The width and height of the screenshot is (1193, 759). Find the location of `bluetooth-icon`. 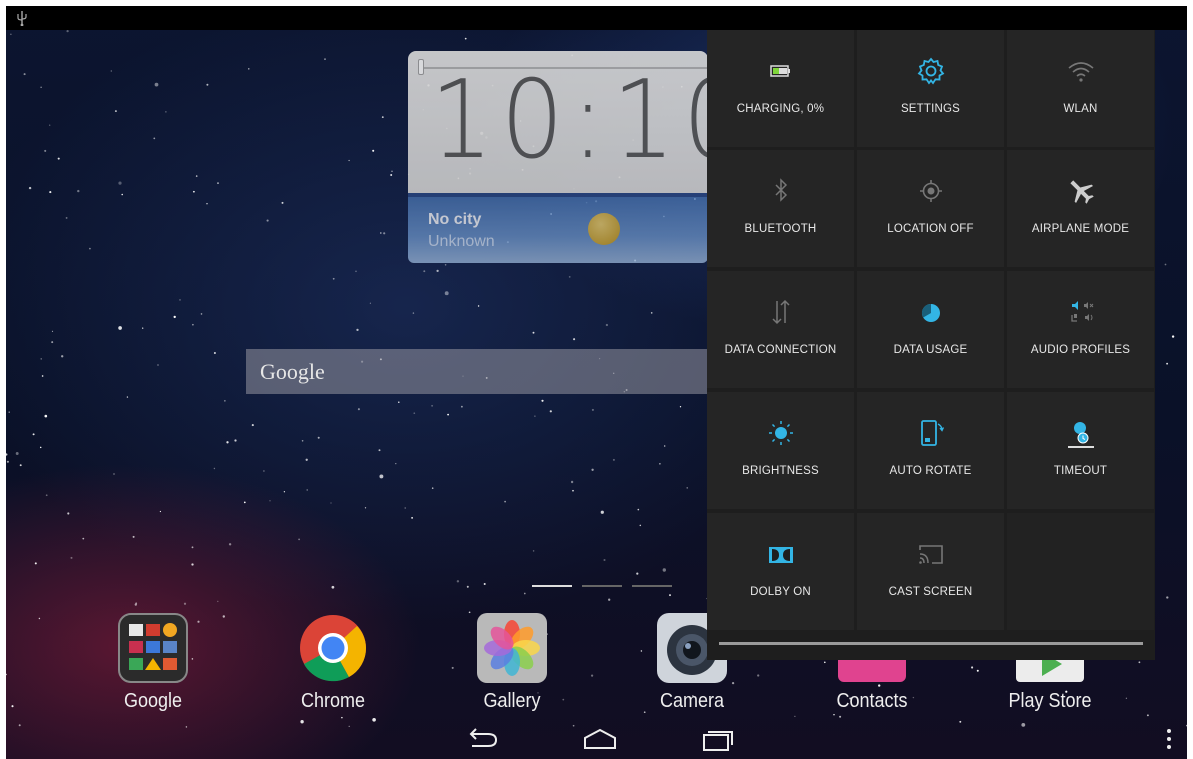

bluetooth-icon is located at coordinates (780, 190).